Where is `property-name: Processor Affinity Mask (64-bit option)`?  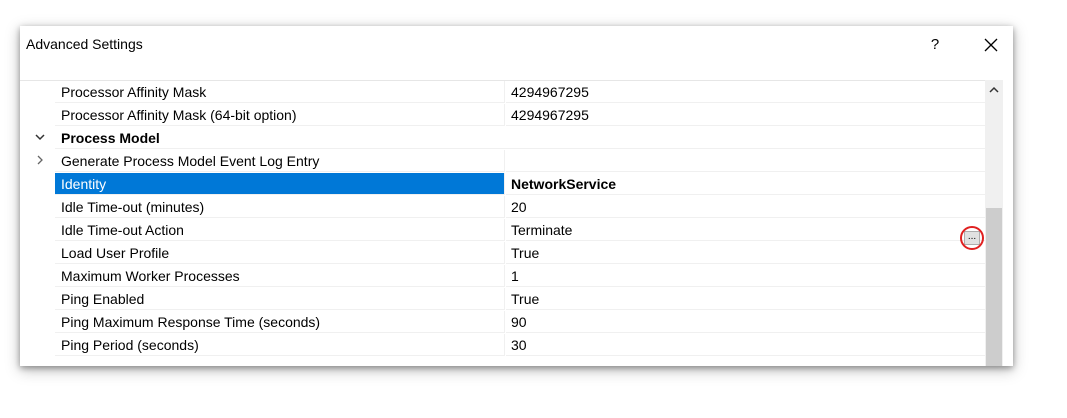 property-name: Processor Affinity Mask (64-bit option) is located at coordinates (280, 115).